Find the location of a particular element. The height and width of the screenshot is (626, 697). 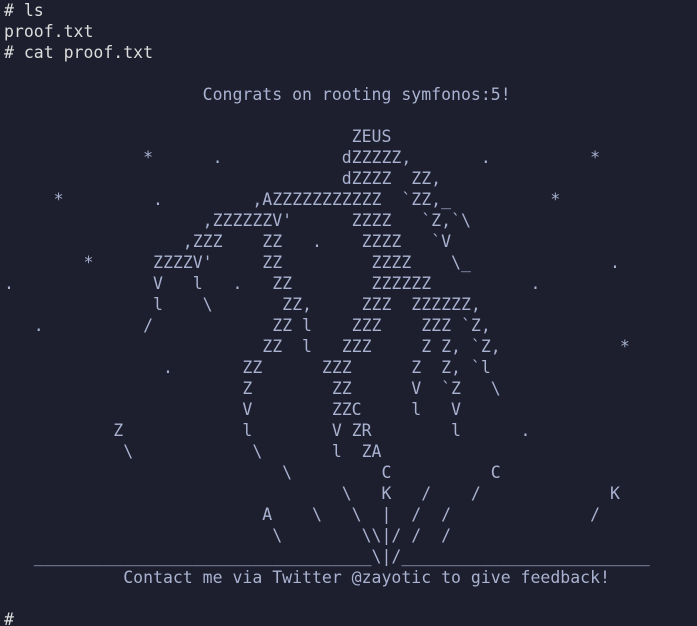

art-line: V ZZC l V is located at coordinates (232, 409).